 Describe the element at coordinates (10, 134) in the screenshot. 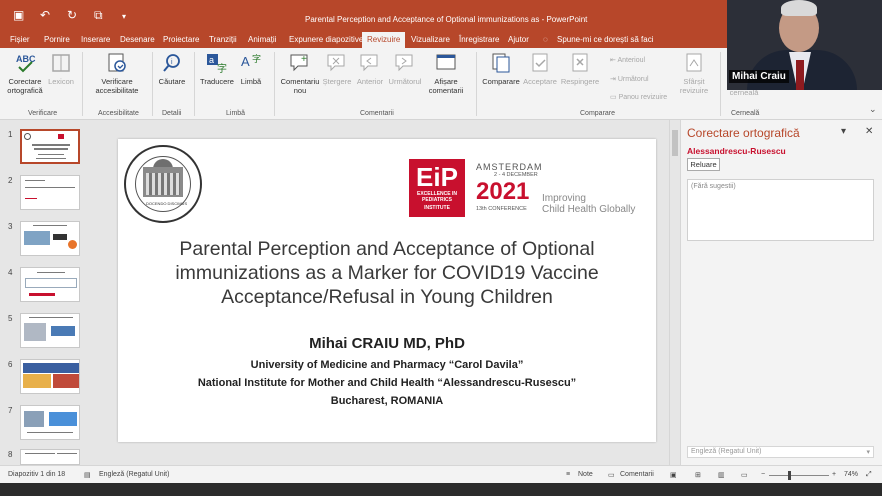

I see `thumb-number: 1` at that location.